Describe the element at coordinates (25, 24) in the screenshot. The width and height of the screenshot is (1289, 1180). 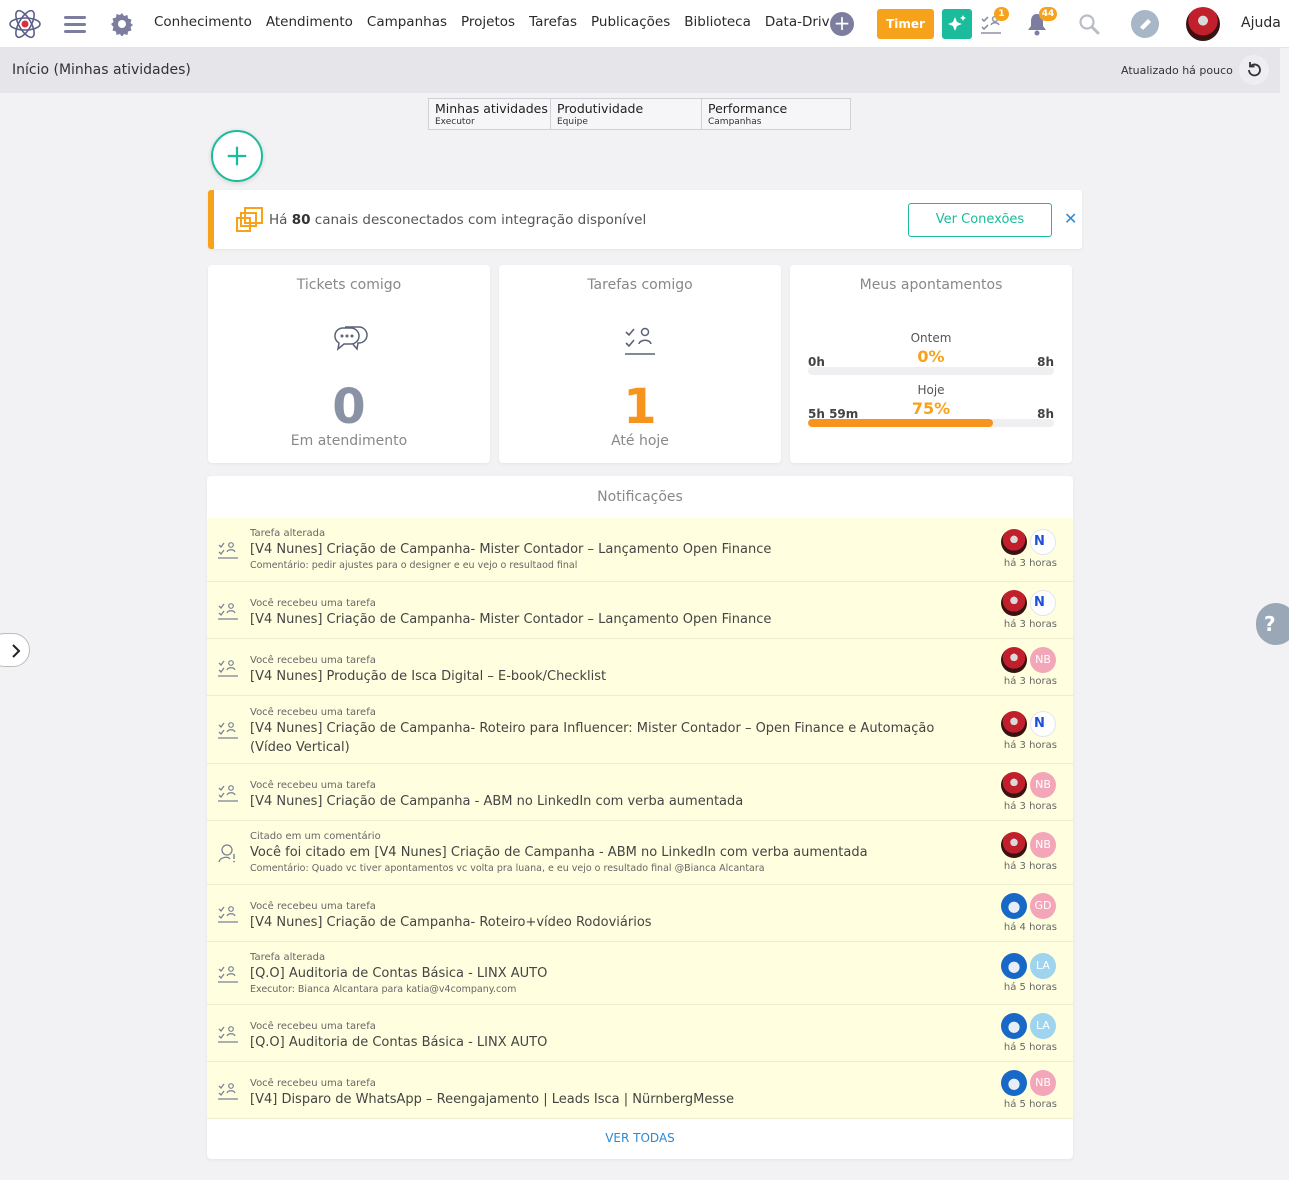
I see `atom-logo-icon` at that location.